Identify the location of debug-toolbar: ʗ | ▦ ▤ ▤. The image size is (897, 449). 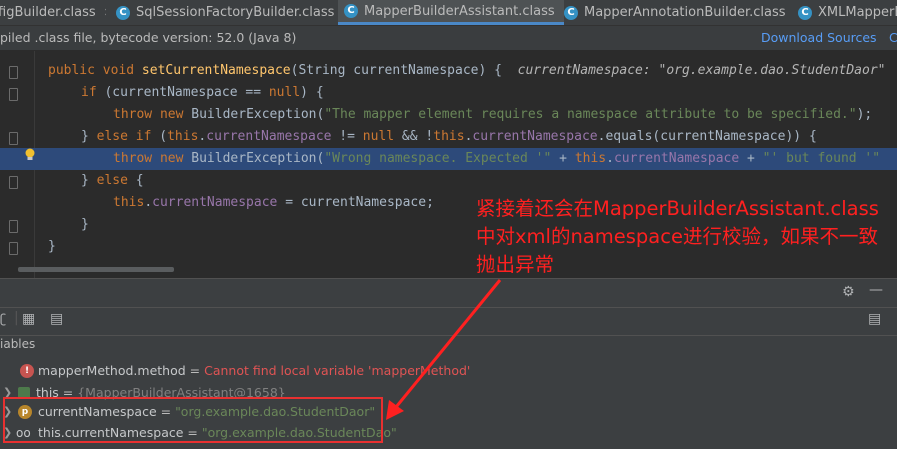
(448, 321).